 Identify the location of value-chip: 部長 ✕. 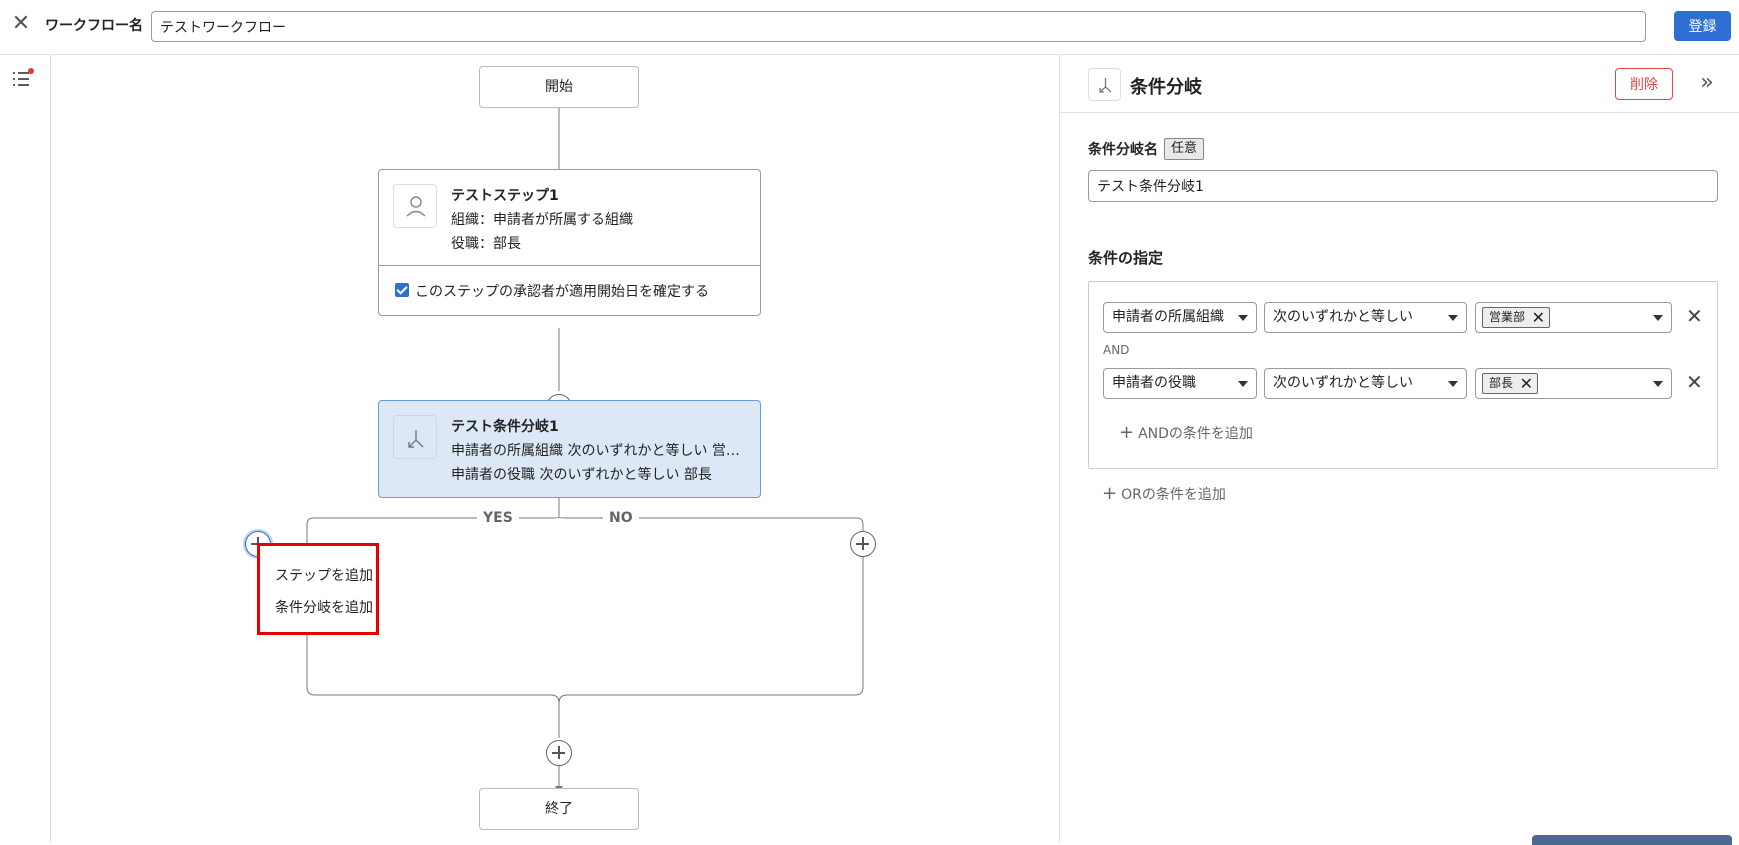
(1510, 383).